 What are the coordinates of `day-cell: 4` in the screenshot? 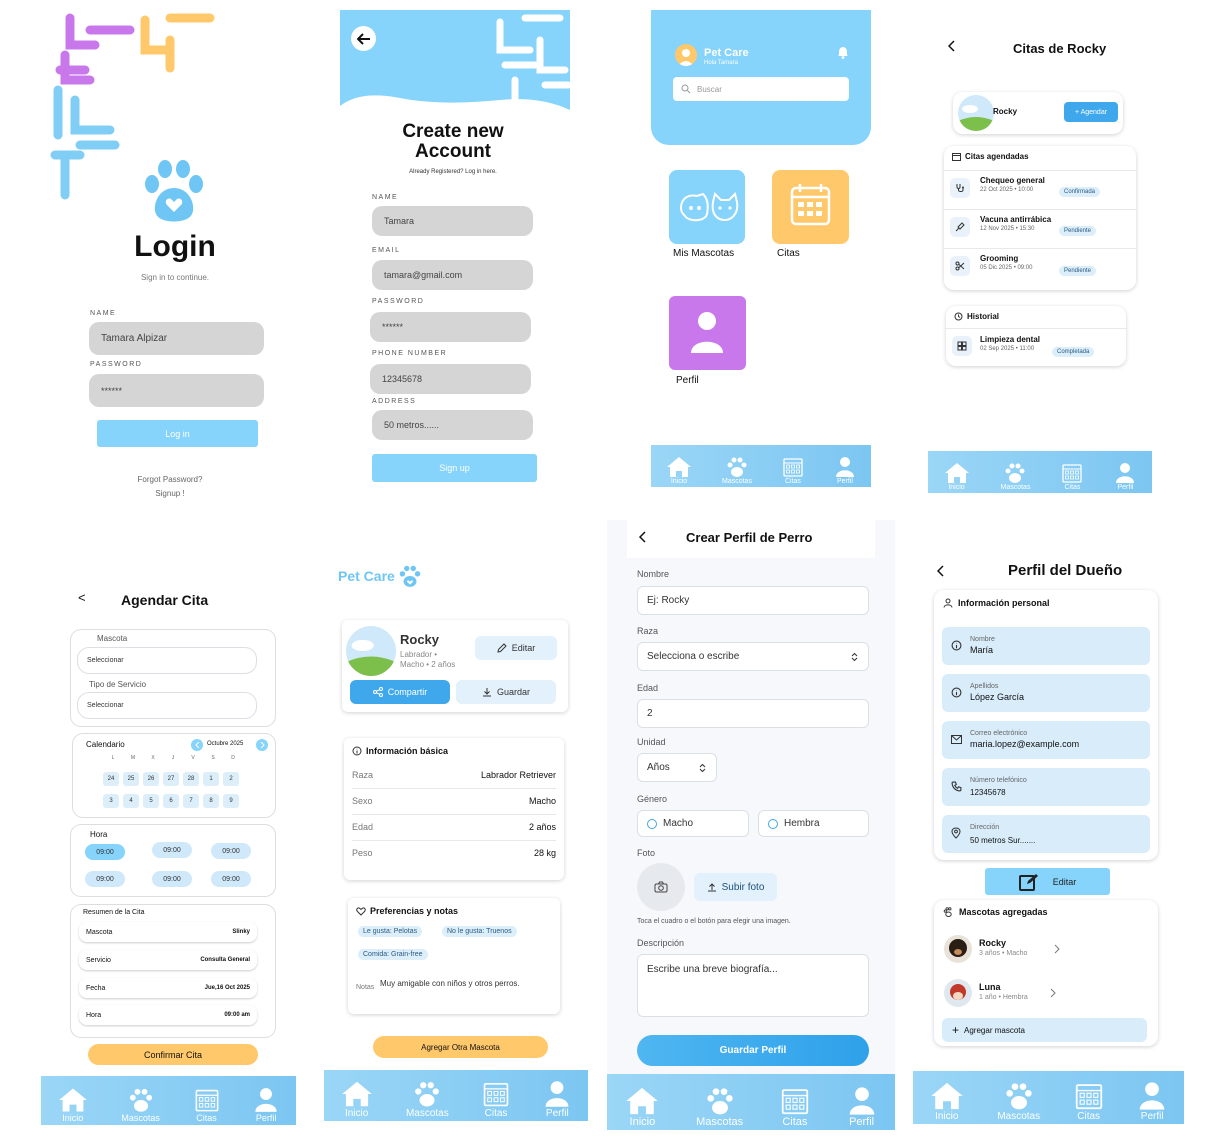 It's located at (131, 801).